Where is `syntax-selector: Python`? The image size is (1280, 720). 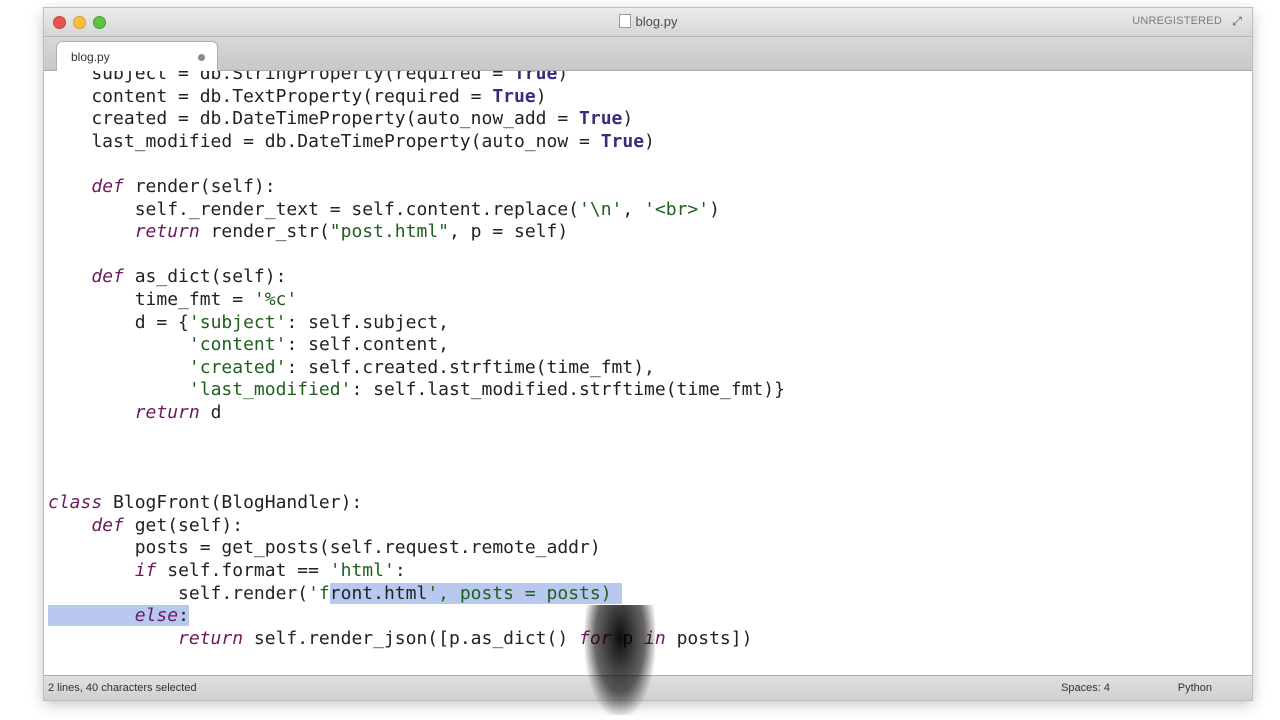 syntax-selector: Python is located at coordinates (1195, 688).